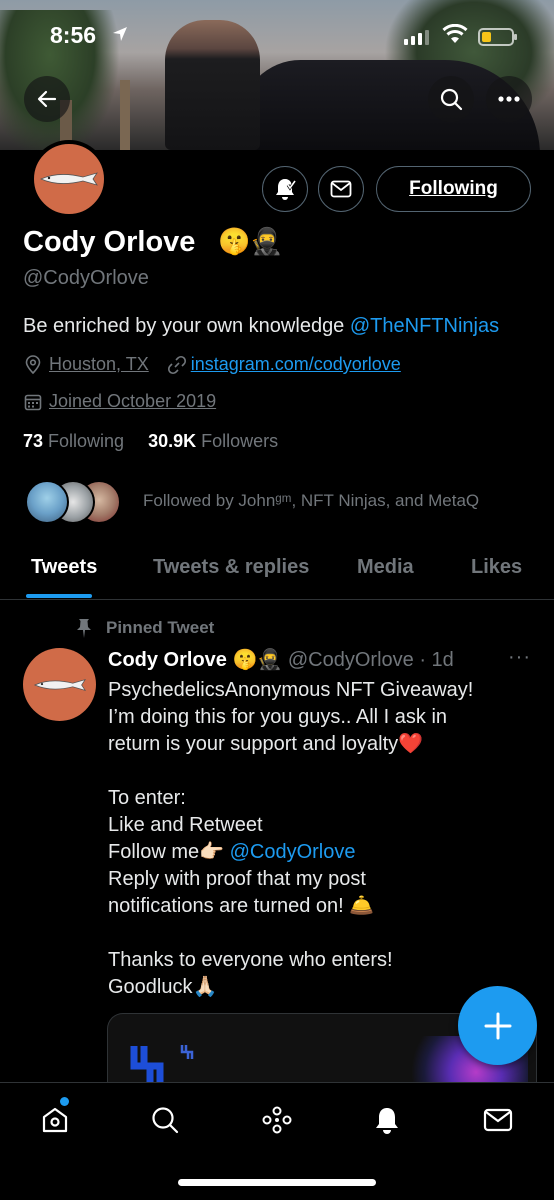 The height and width of the screenshot is (1200, 554). Describe the element at coordinates (497, 37) in the screenshot. I see `battery-icon` at that location.